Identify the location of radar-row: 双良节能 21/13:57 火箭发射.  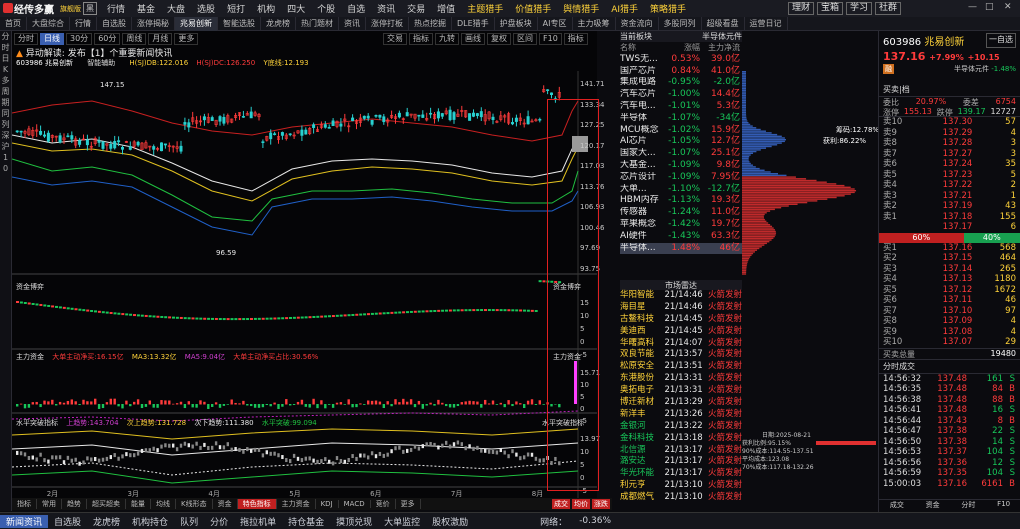
(681, 355).